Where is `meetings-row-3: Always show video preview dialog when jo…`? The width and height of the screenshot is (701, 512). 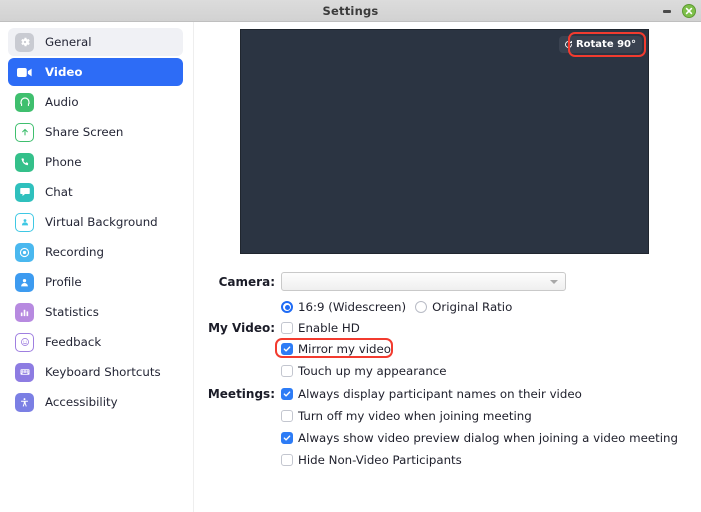
meetings-row-3: Always show video preview dialog when jo… is located at coordinates (448, 438).